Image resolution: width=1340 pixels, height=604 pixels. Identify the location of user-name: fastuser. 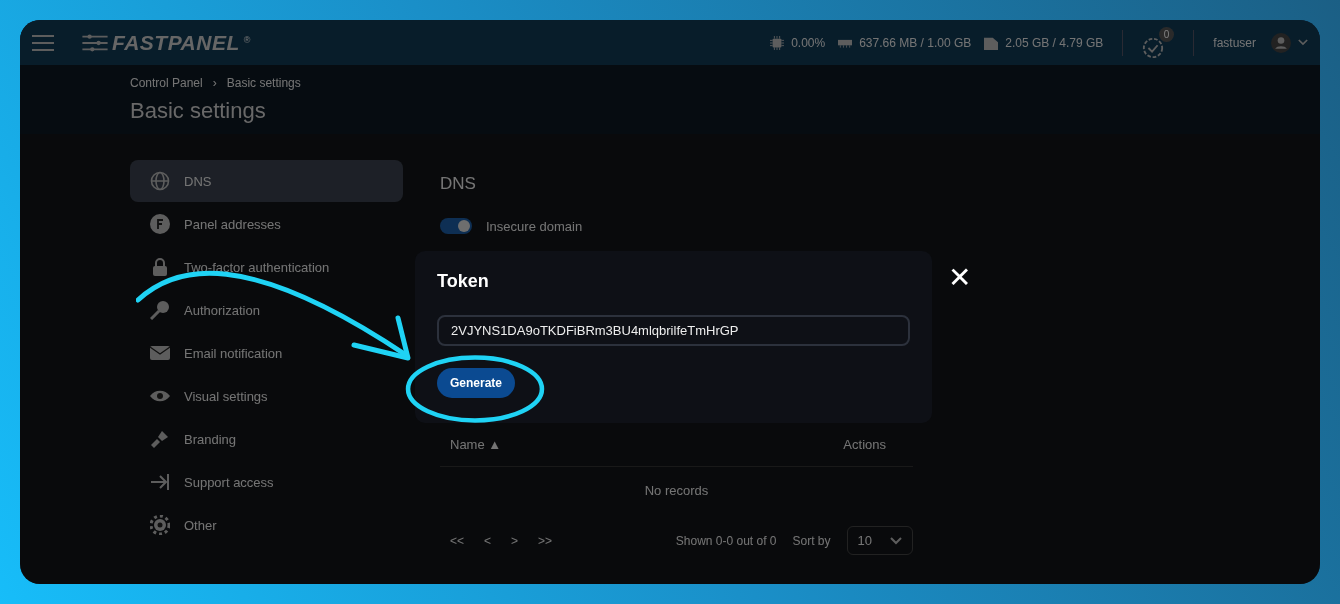
(1234, 42).